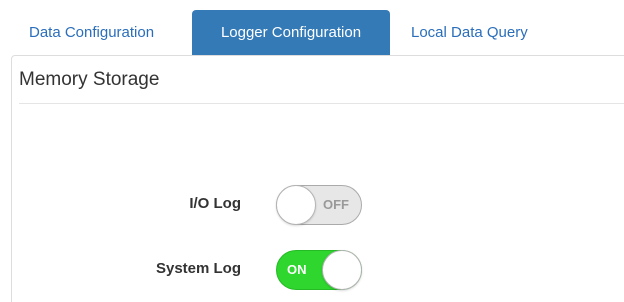  Describe the element at coordinates (291, 32) in the screenshot. I see `tab-logger-configuration: Logger Configuration` at that location.